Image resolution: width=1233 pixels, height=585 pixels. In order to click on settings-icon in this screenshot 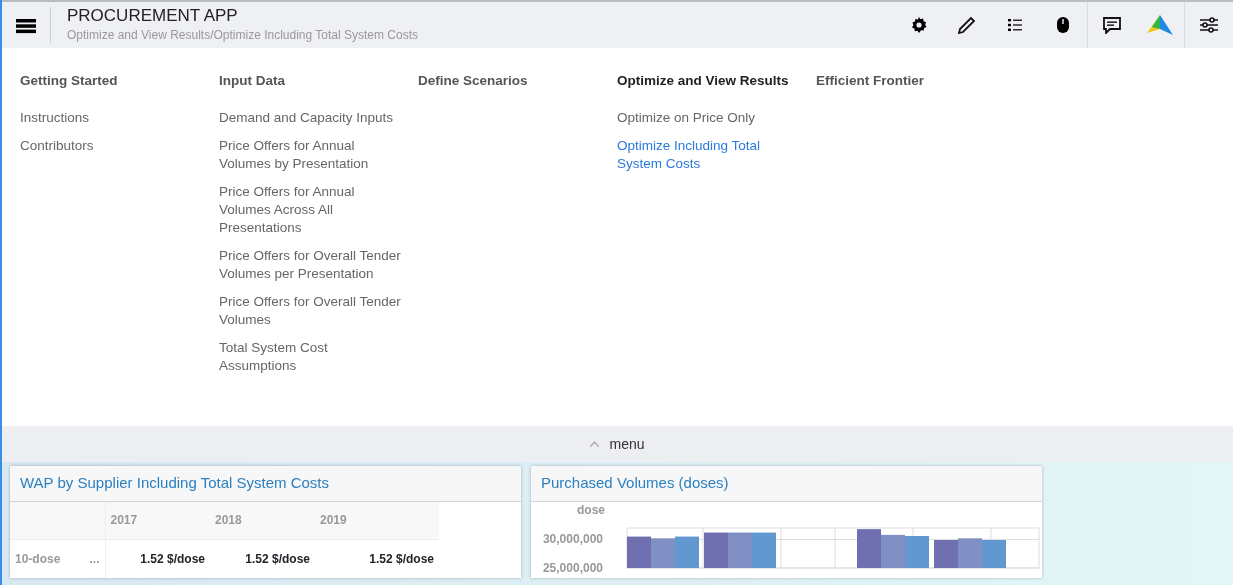, I will do `click(919, 25)`.